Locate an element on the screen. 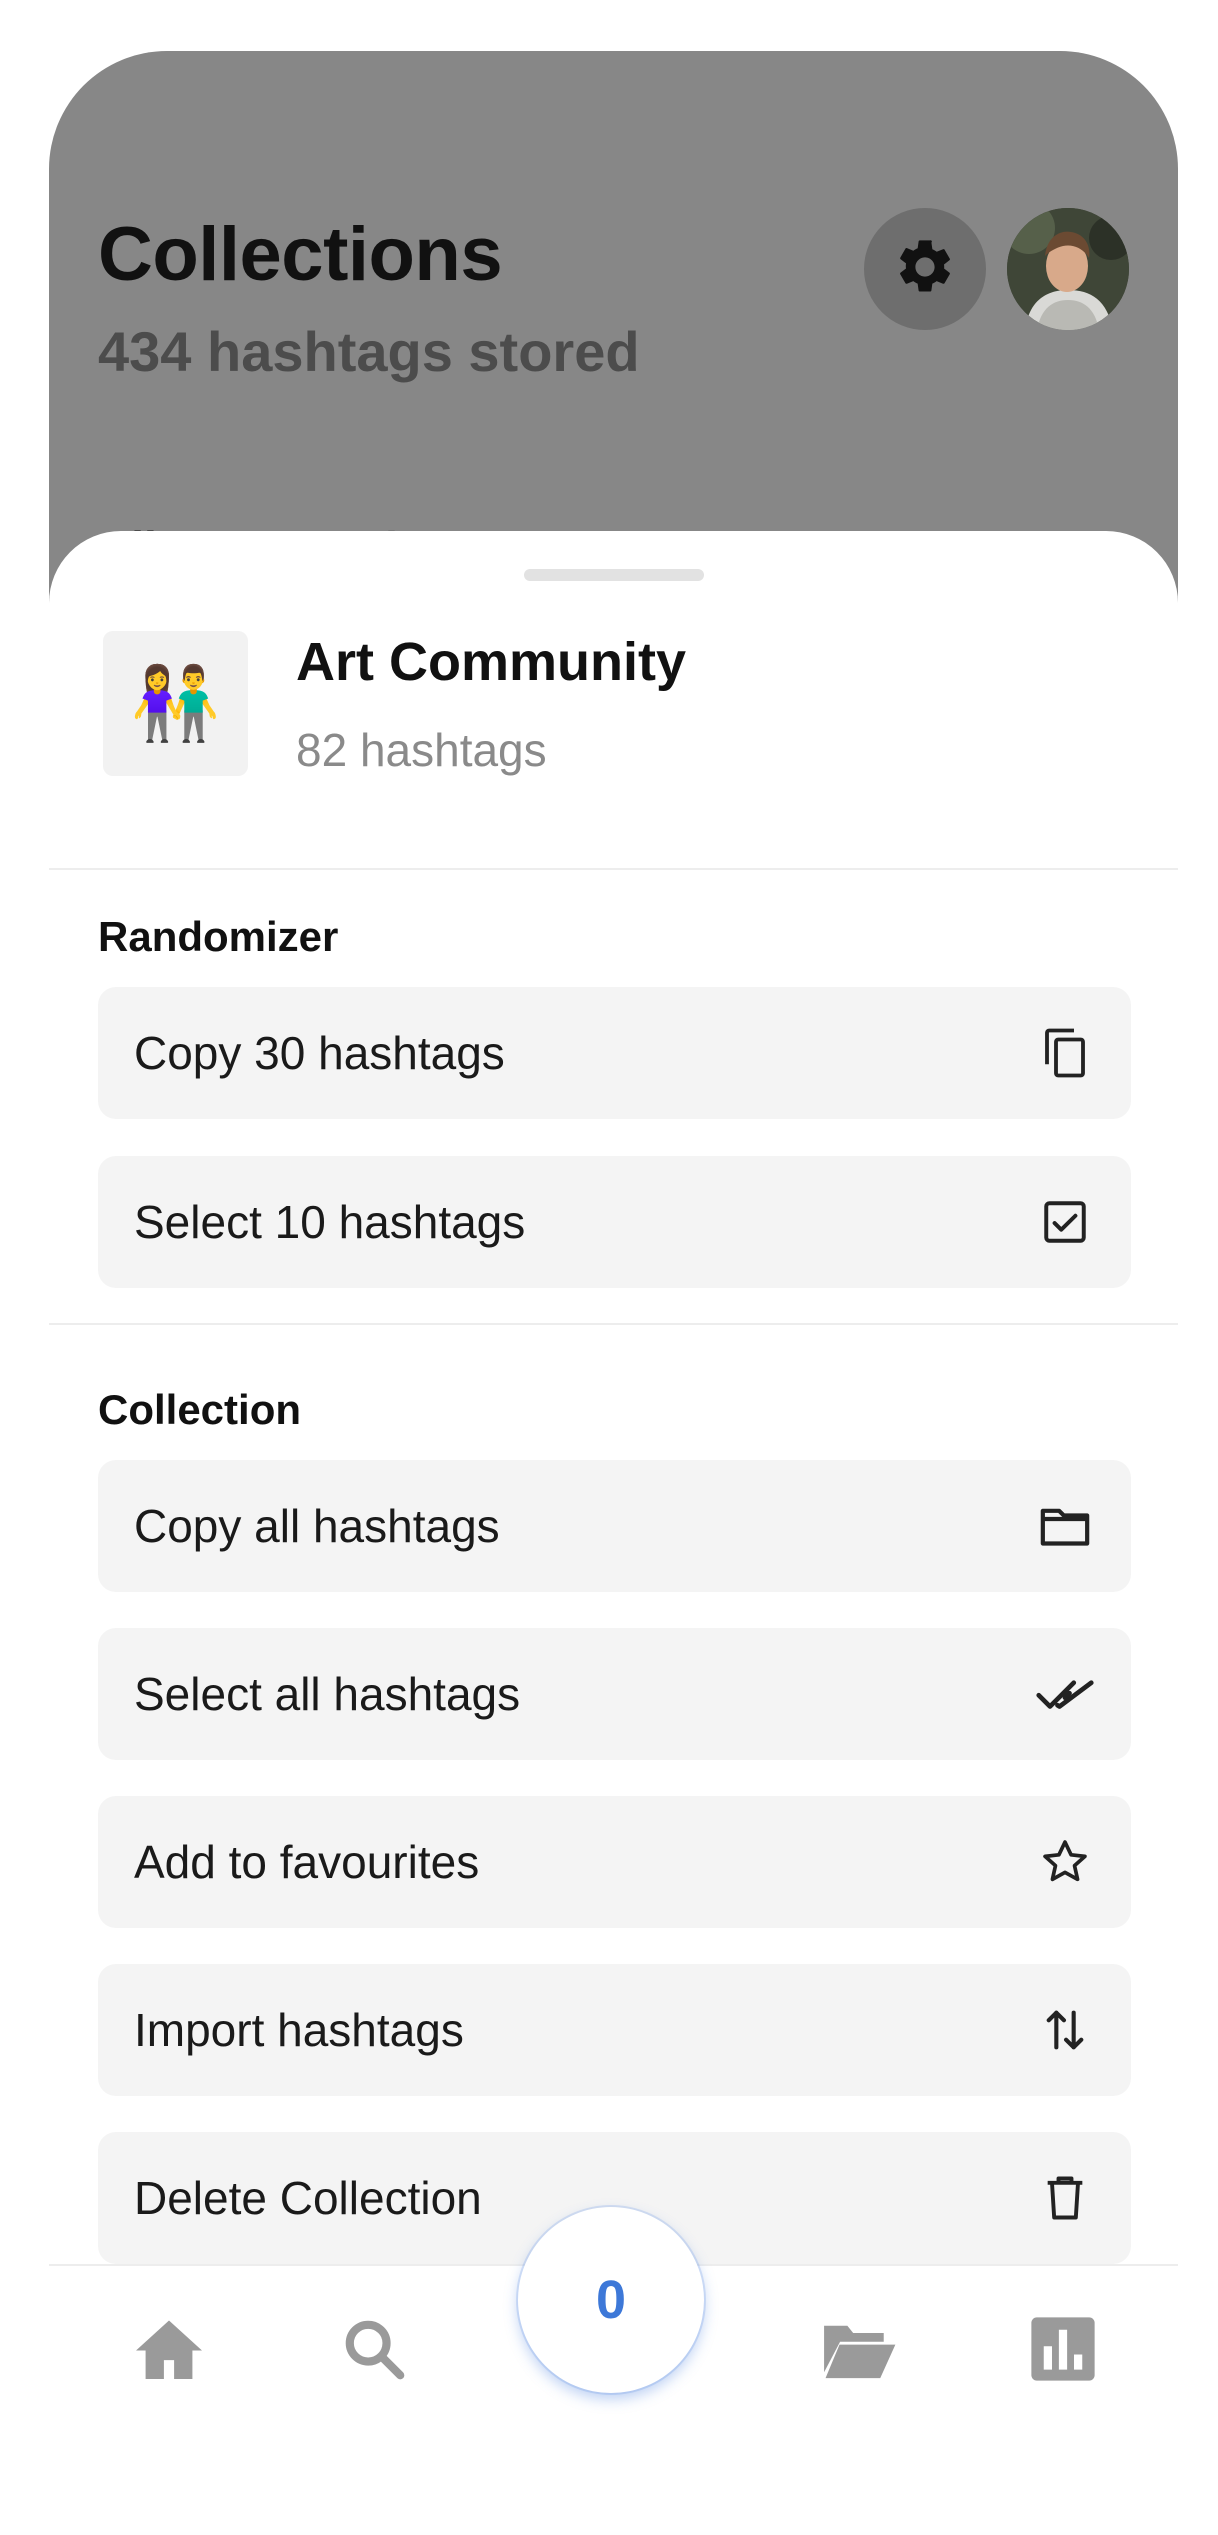 The image size is (1218, 2535). collection-count: 82 hashtags is located at coordinates (421, 750).